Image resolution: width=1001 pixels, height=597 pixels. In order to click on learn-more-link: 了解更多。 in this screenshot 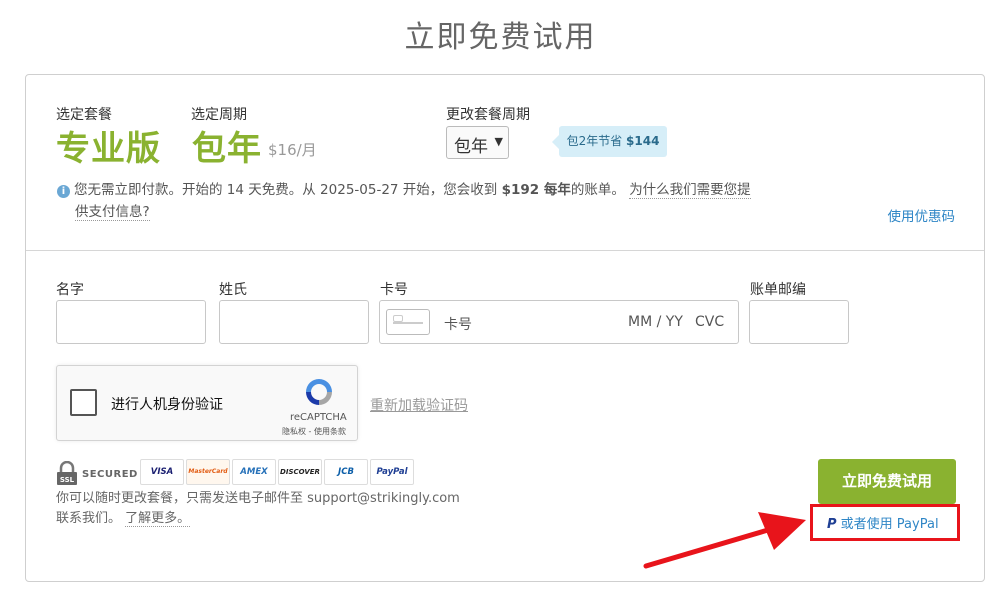, I will do `click(158, 519)`.